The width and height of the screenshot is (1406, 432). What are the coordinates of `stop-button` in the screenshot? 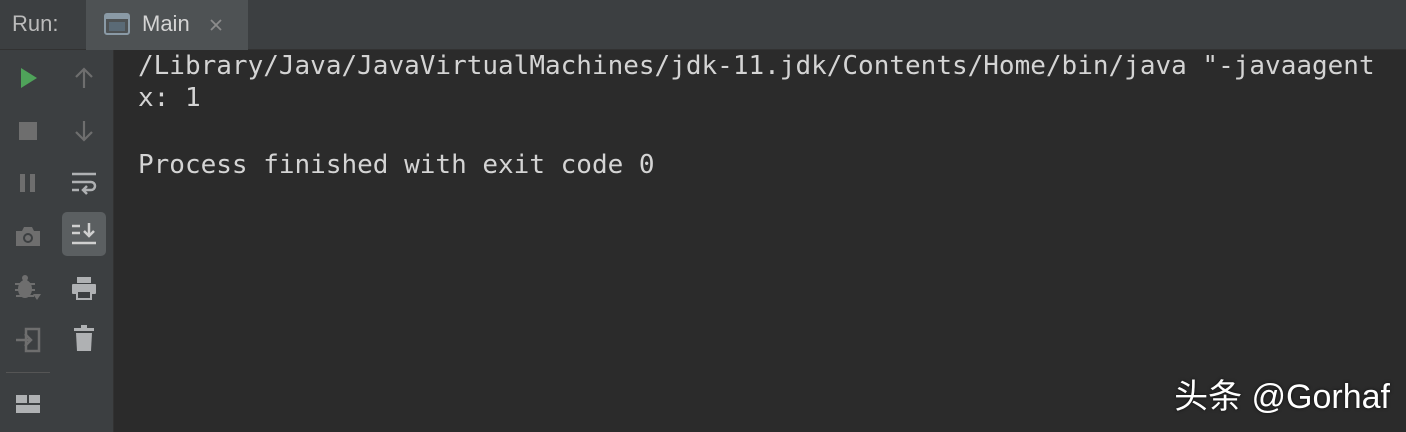 It's located at (28, 131).